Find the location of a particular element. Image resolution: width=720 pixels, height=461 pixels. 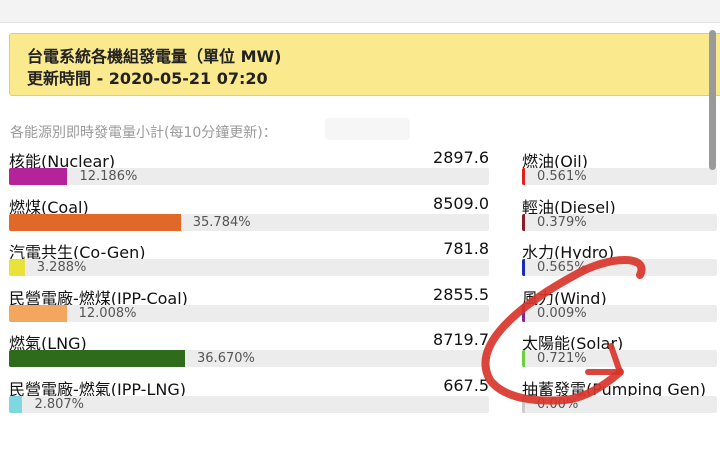

percent-label: 2.807% is located at coordinates (59, 404).